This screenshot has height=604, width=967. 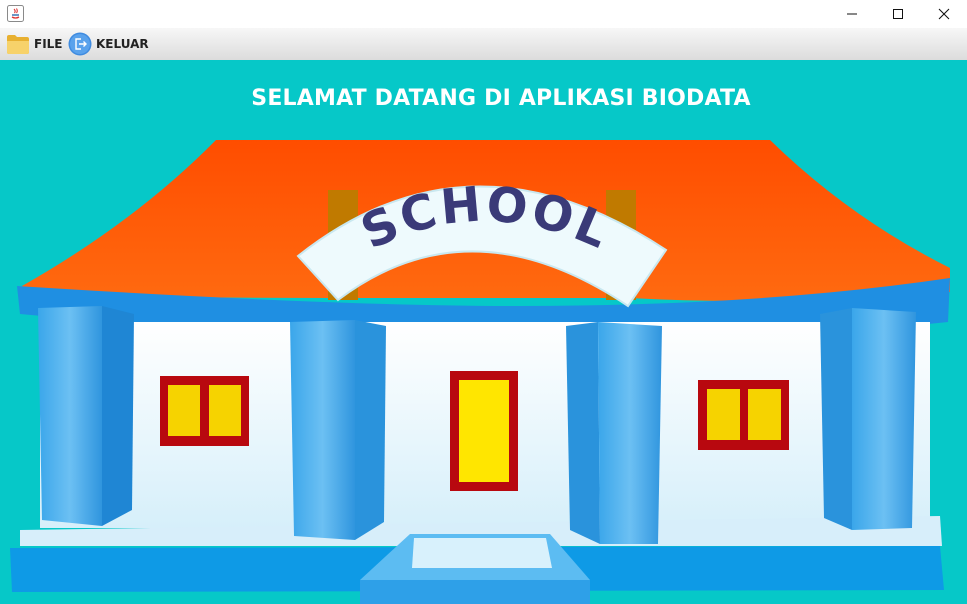 What do you see at coordinates (483, 44) in the screenshot?
I see `menu-bar: FILE KELUAR` at bounding box center [483, 44].